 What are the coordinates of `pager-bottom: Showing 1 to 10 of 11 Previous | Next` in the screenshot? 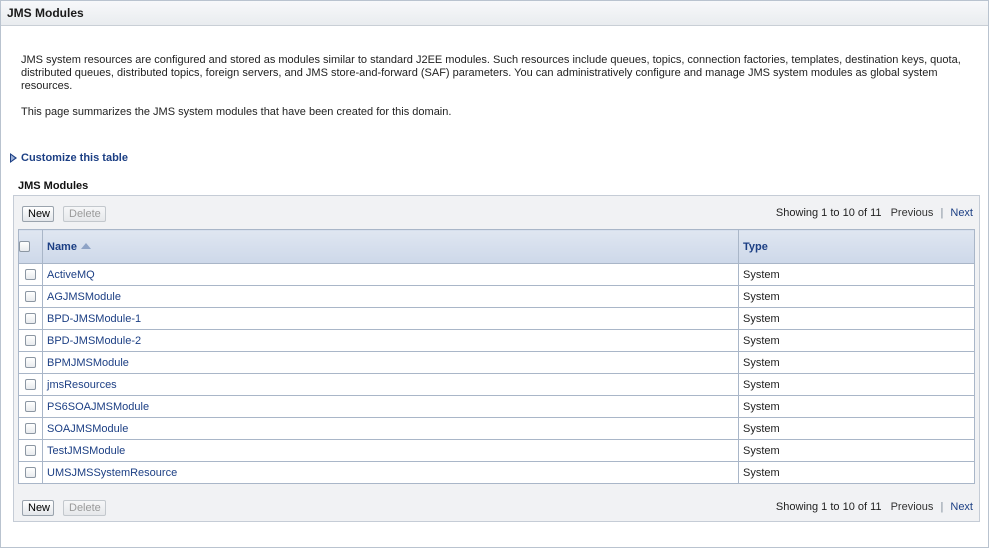 It's located at (874, 507).